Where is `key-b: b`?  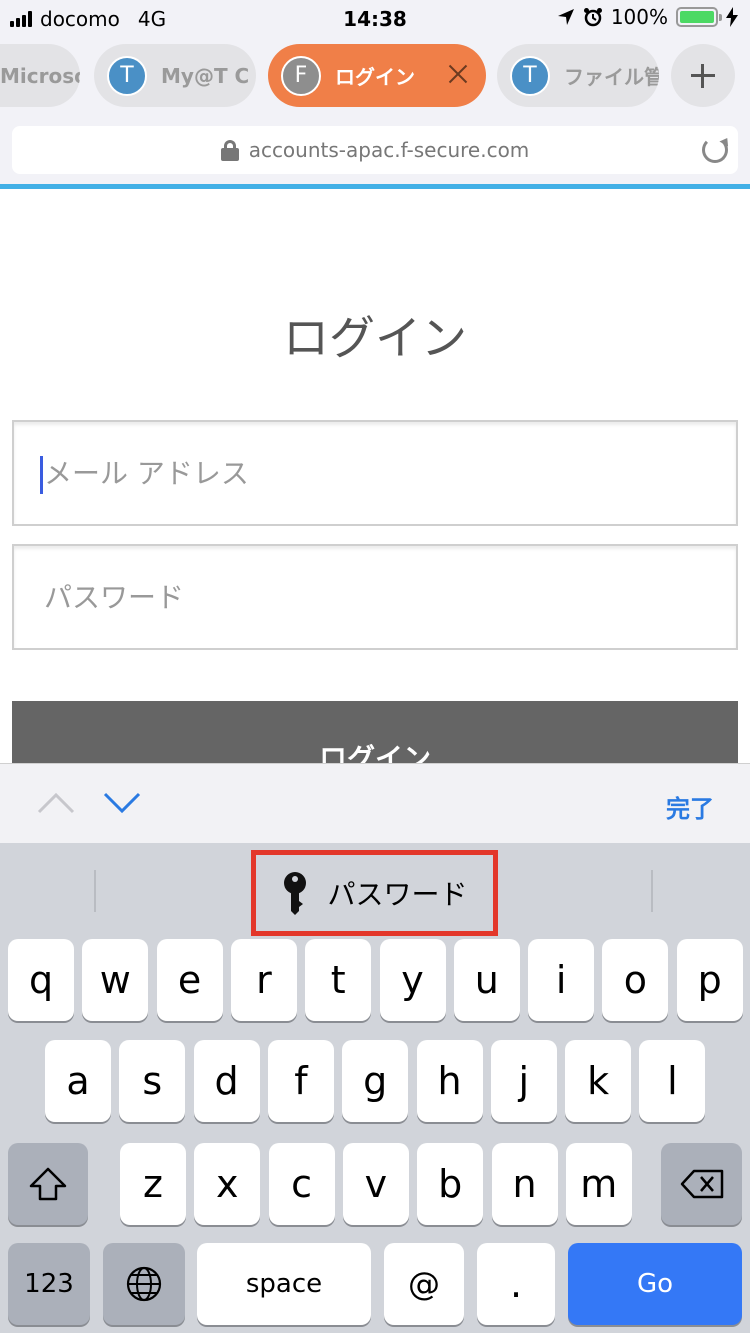
key-b: b is located at coordinates (450, 1184).